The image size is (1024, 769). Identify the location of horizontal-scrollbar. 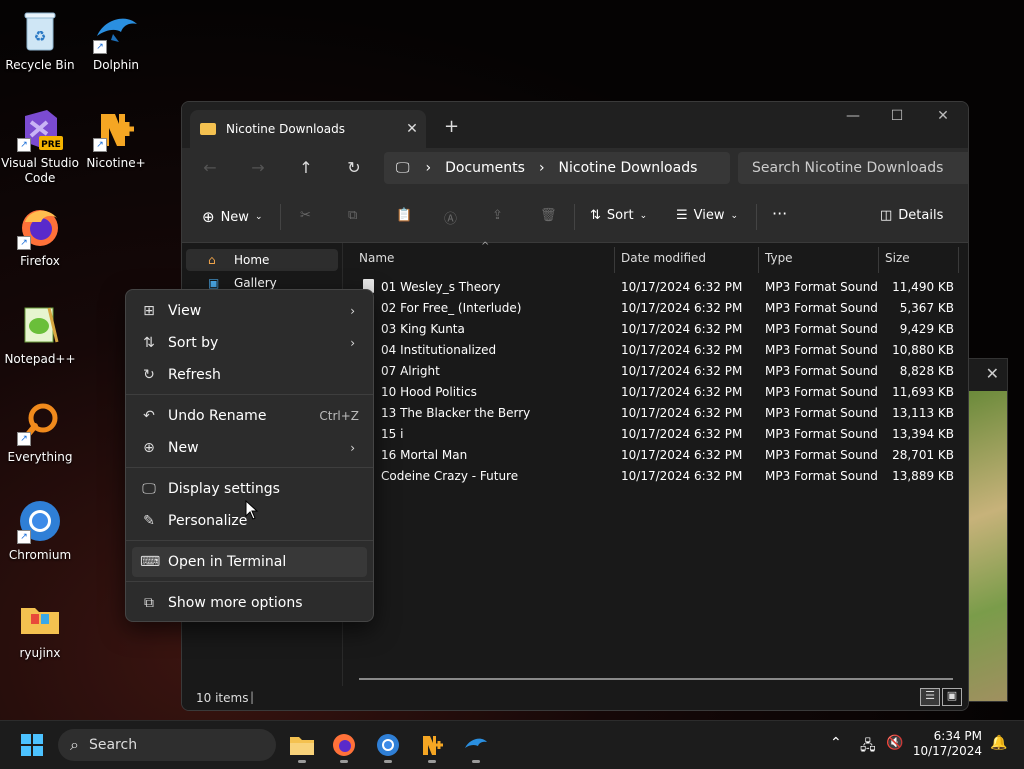
(656, 679).